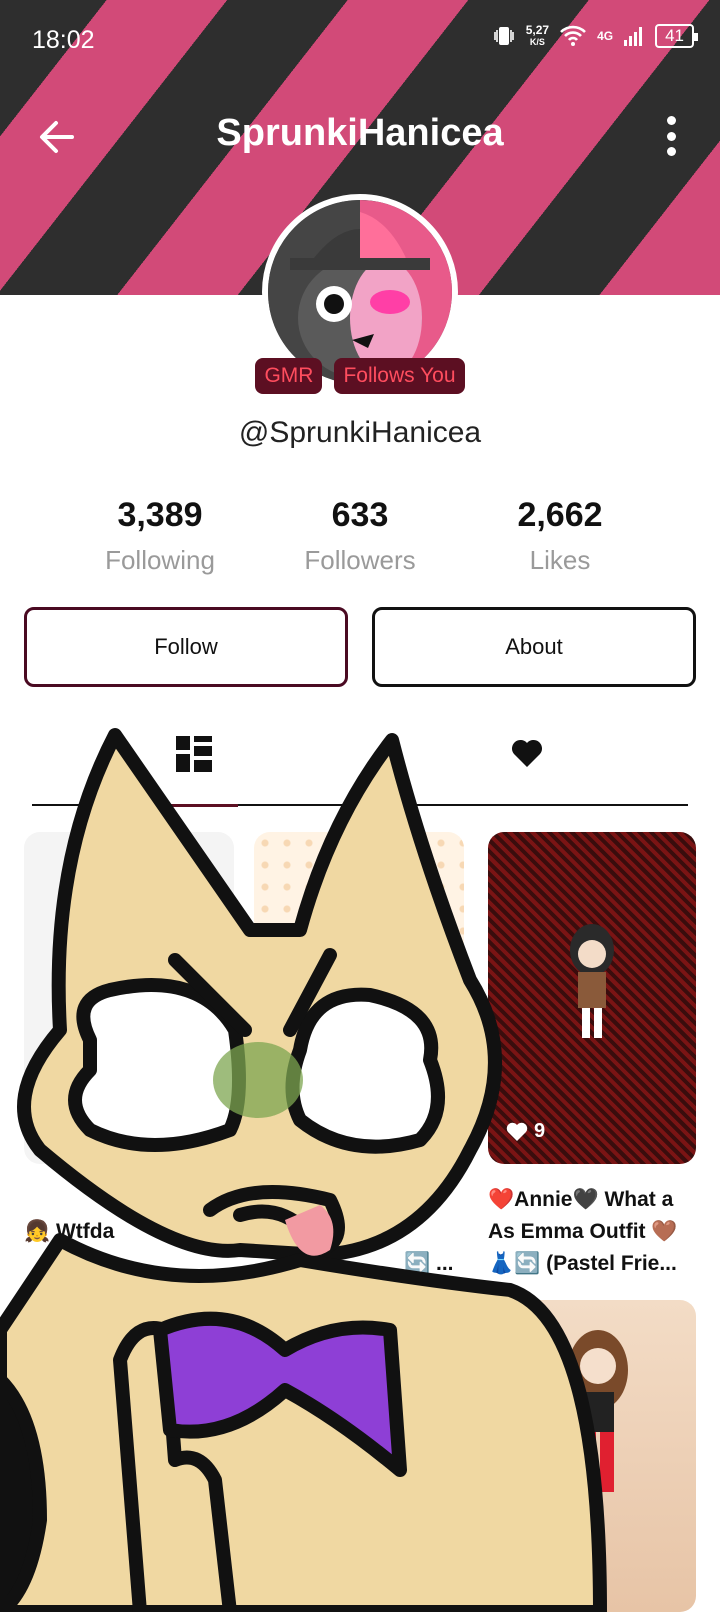 This screenshot has height=1612, width=720. Describe the element at coordinates (537, 30) in the screenshot. I see `net-speed-value: 5,27` at that location.